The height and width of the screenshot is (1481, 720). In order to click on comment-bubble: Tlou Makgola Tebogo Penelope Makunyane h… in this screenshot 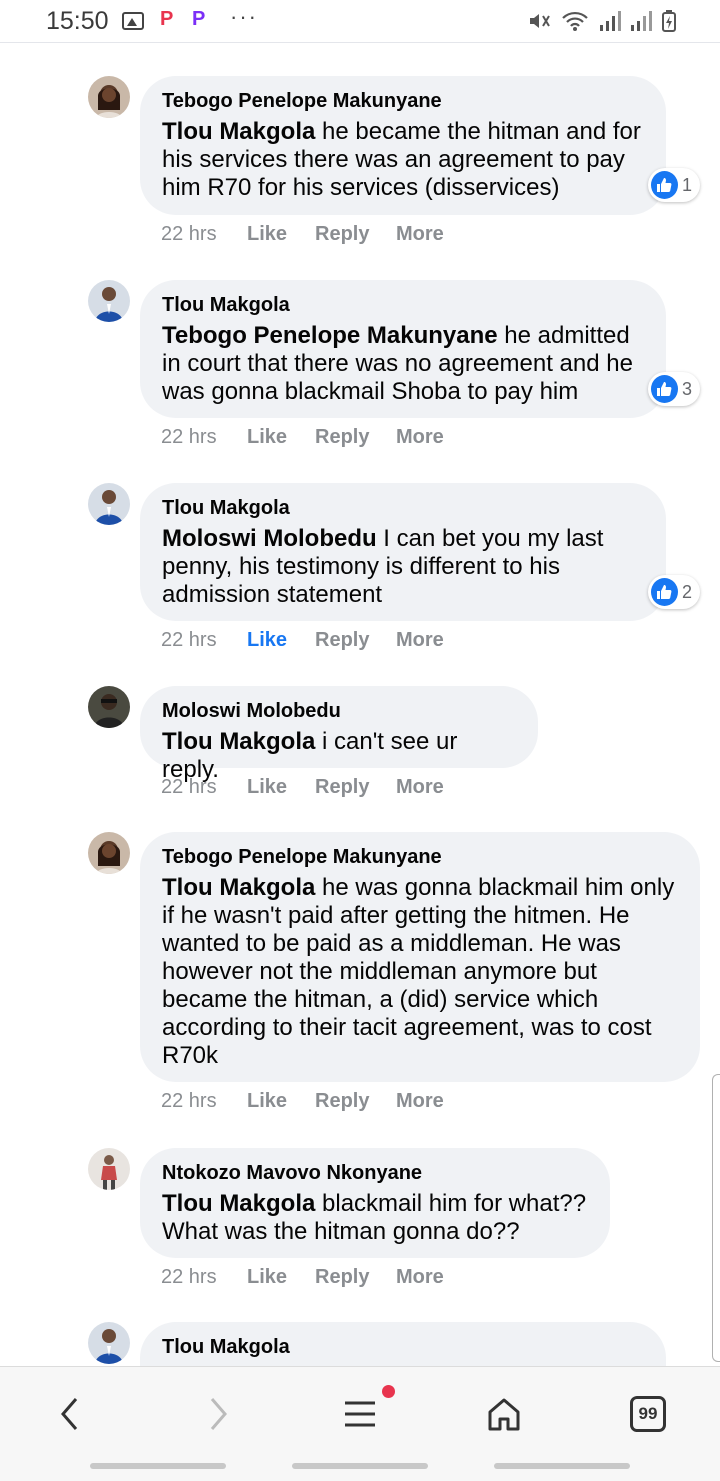, I will do `click(403, 349)`.